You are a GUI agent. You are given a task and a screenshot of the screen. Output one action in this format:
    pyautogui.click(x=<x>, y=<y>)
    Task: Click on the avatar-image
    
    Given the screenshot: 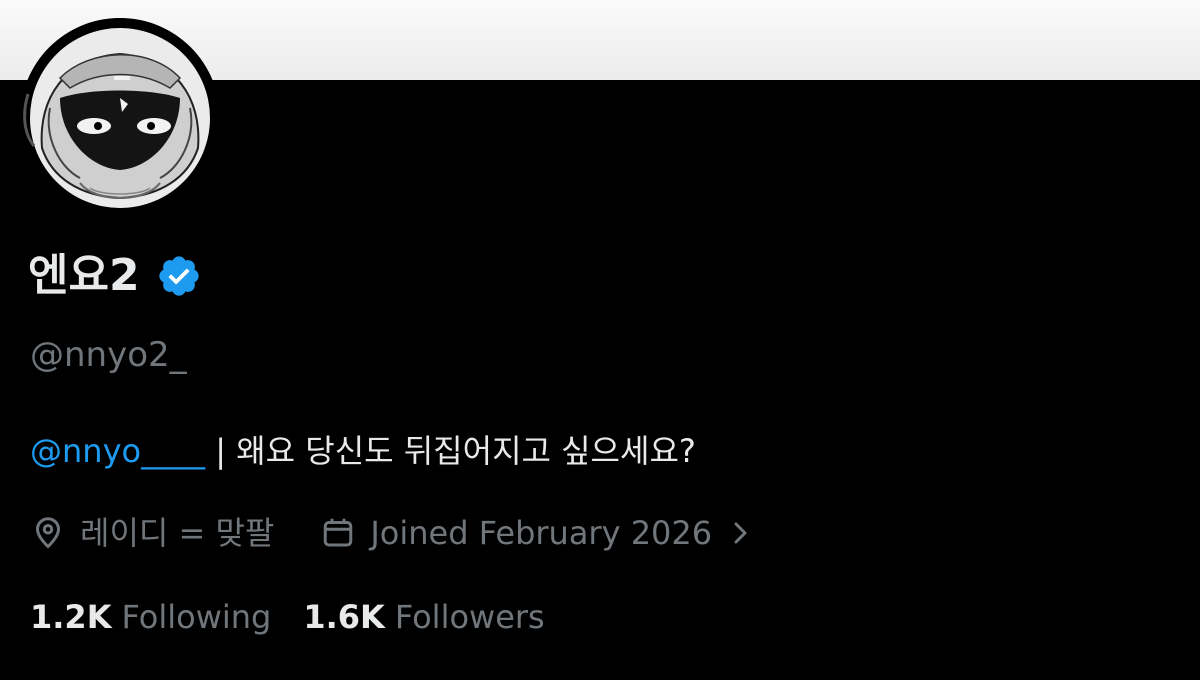 What is the action you would take?
    pyautogui.click(x=120, y=118)
    